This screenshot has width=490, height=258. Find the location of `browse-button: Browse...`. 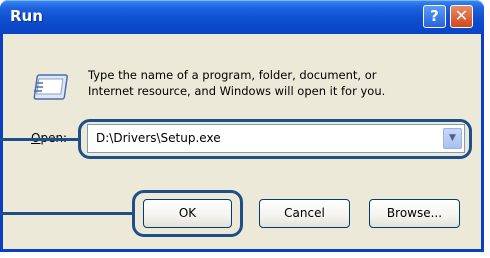

browse-button: Browse... is located at coordinates (414, 213).